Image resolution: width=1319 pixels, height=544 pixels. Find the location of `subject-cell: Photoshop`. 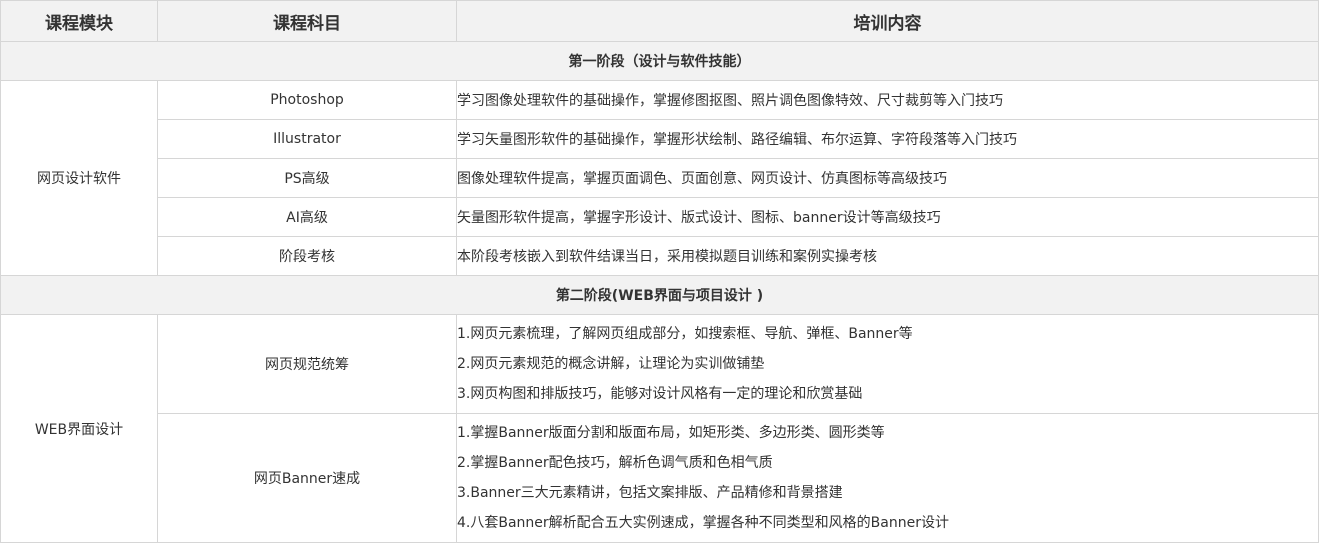

subject-cell: Photoshop is located at coordinates (307, 100).